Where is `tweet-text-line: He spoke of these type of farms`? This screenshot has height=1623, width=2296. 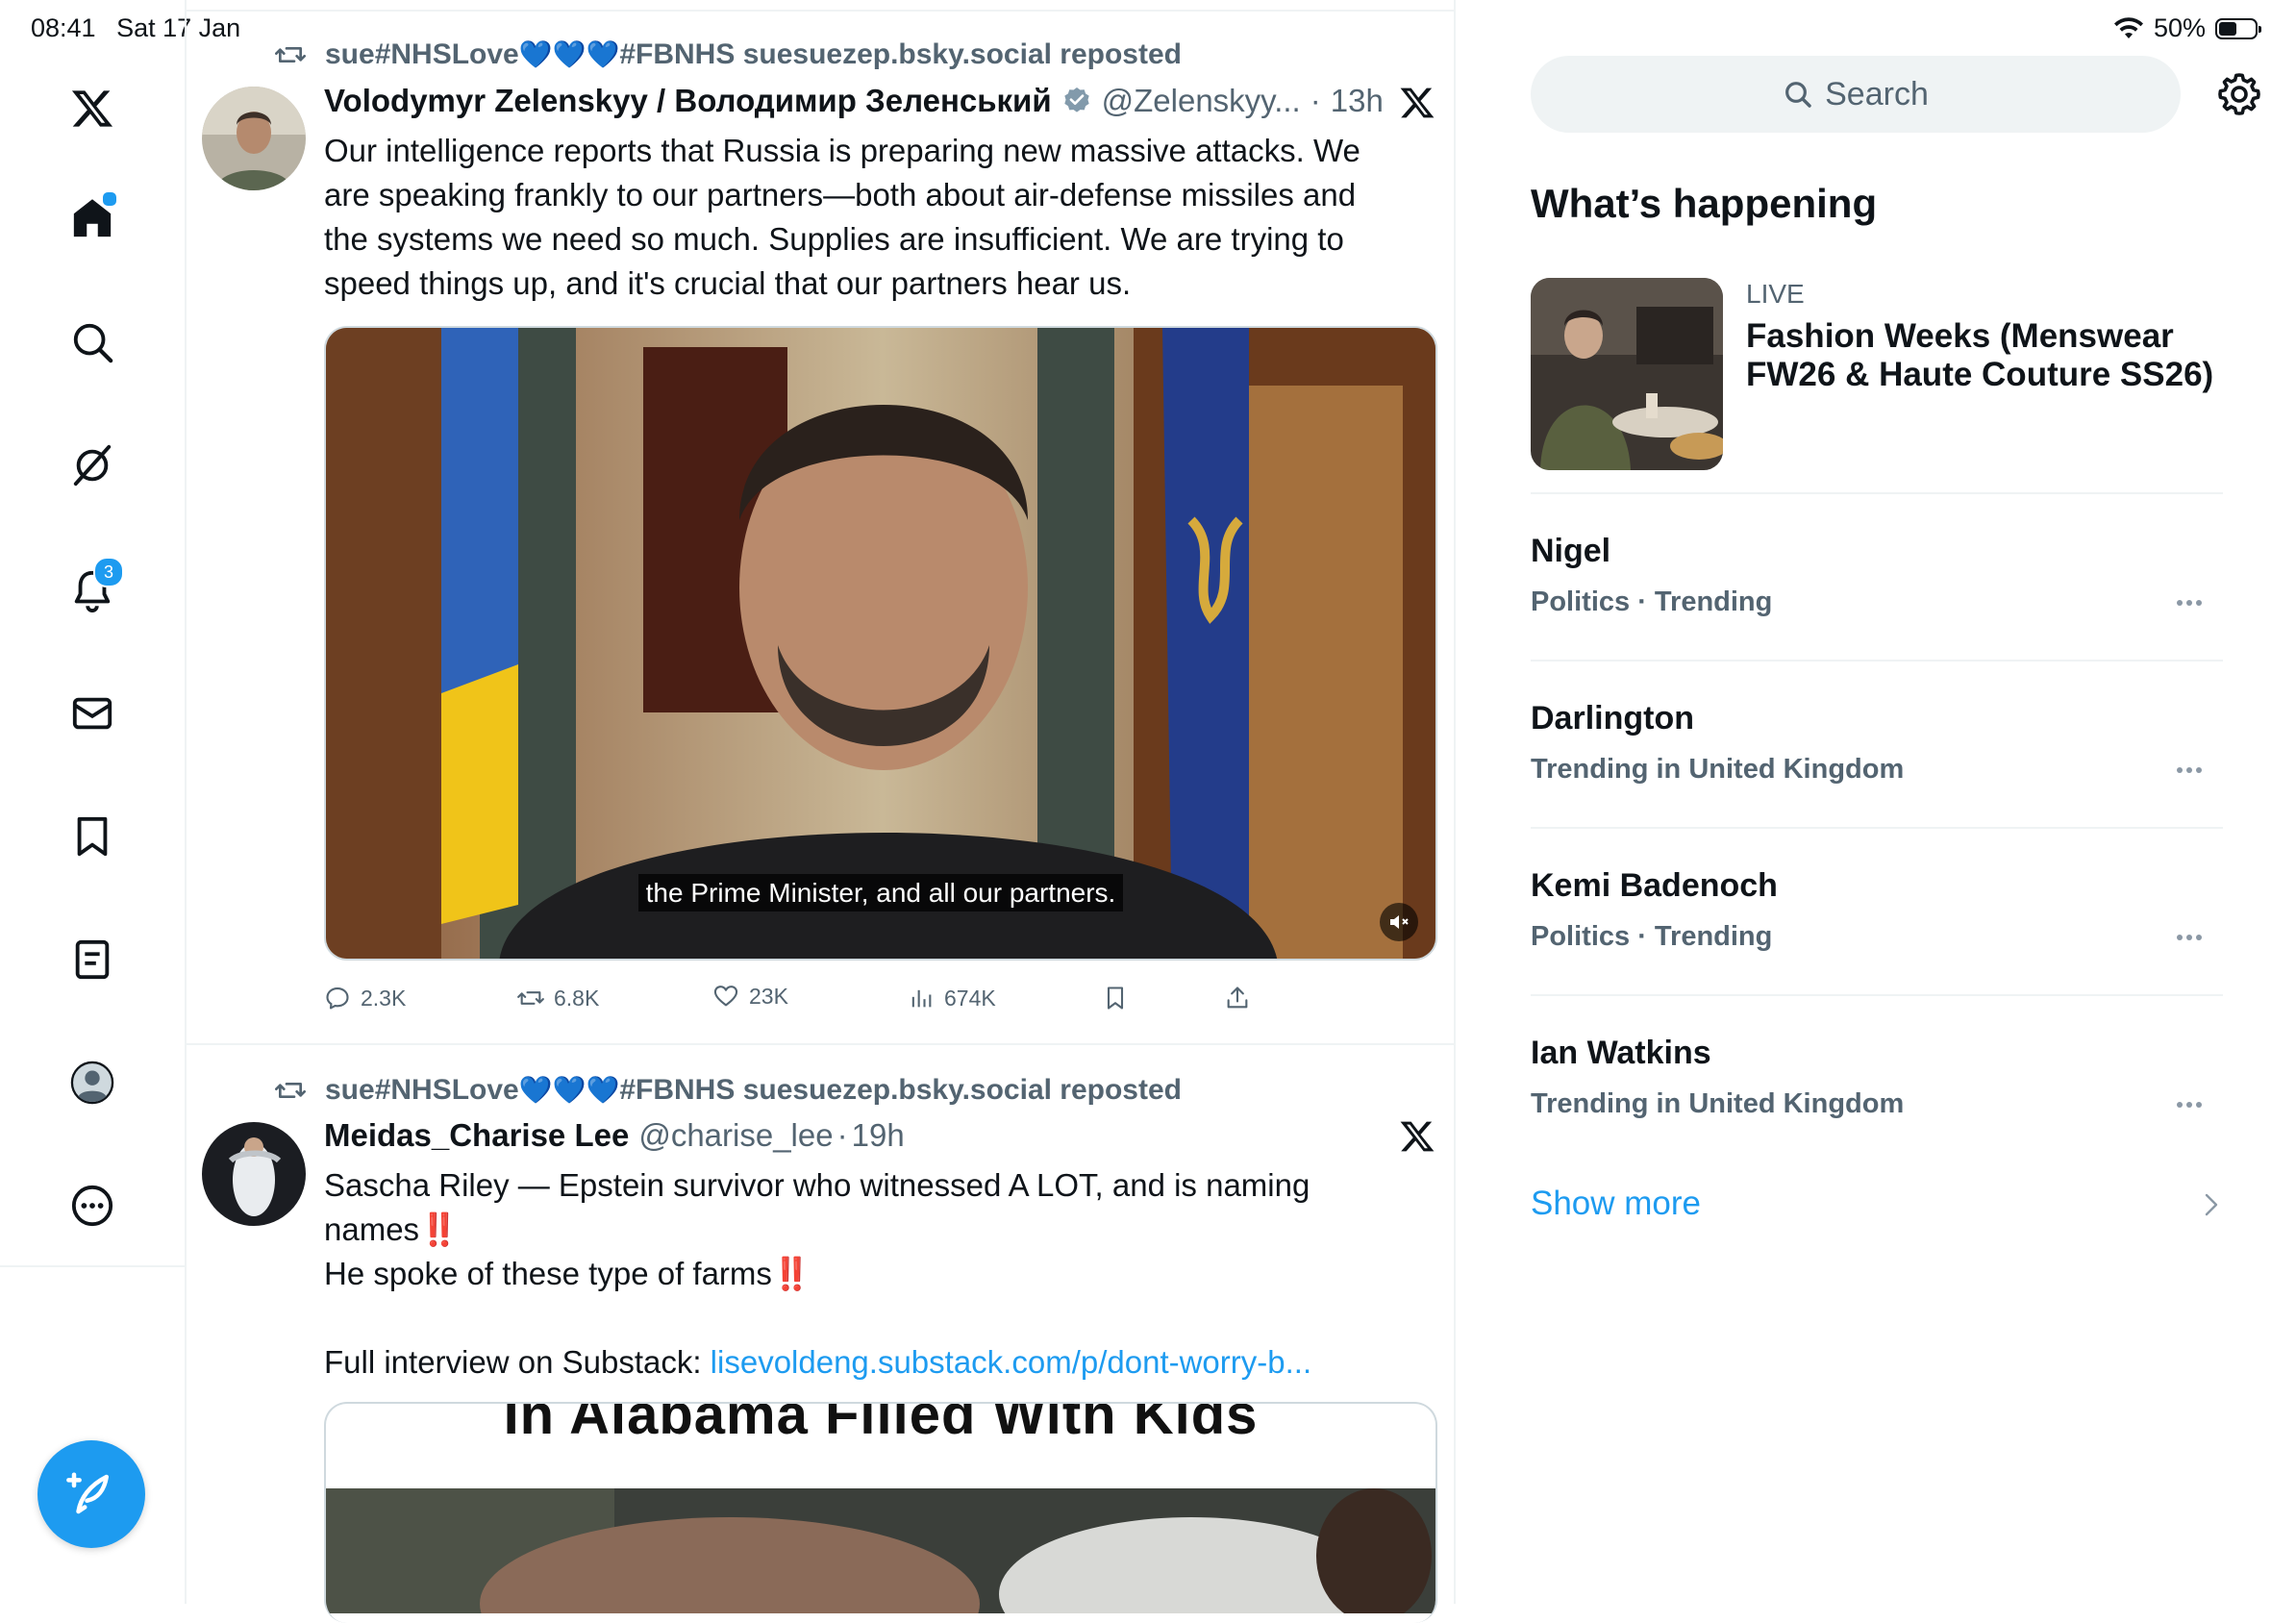 tweet-text-line: He spoke of these type of farms is located at coordinates (548, 1273).